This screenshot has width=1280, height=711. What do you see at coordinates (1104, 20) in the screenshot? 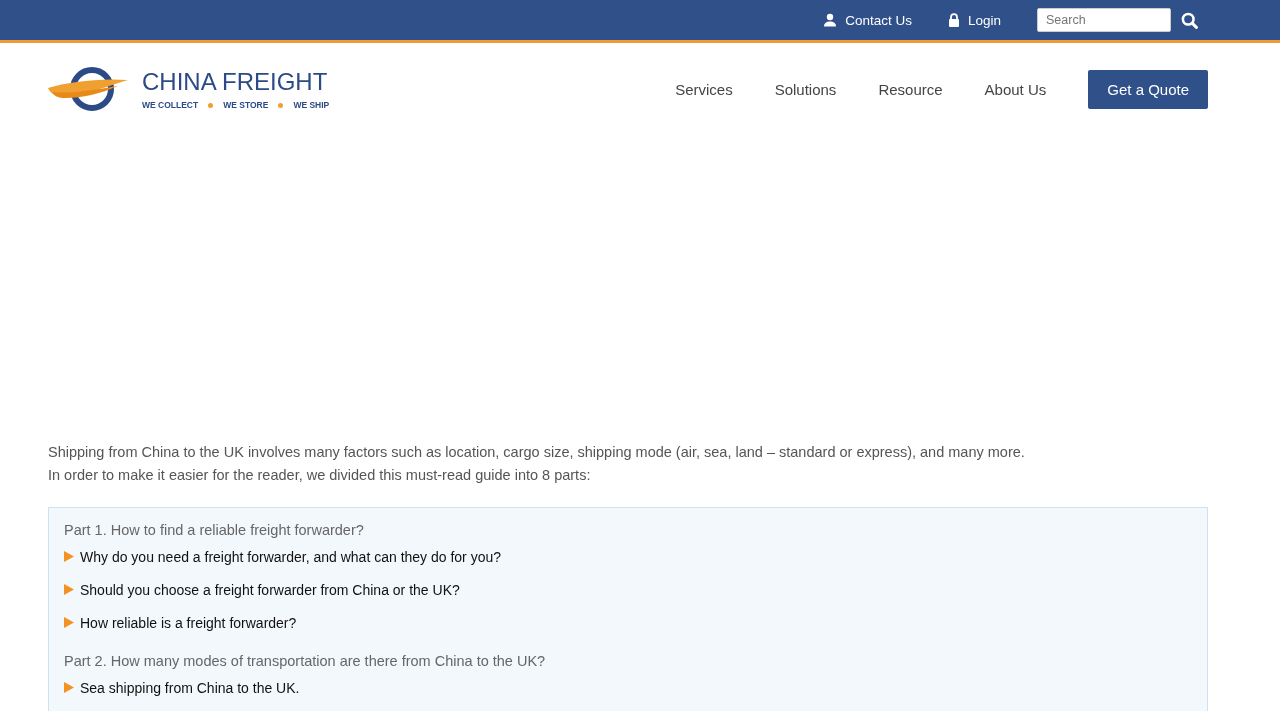
I see `search-field: Search` at bounding box center [1104, 20].